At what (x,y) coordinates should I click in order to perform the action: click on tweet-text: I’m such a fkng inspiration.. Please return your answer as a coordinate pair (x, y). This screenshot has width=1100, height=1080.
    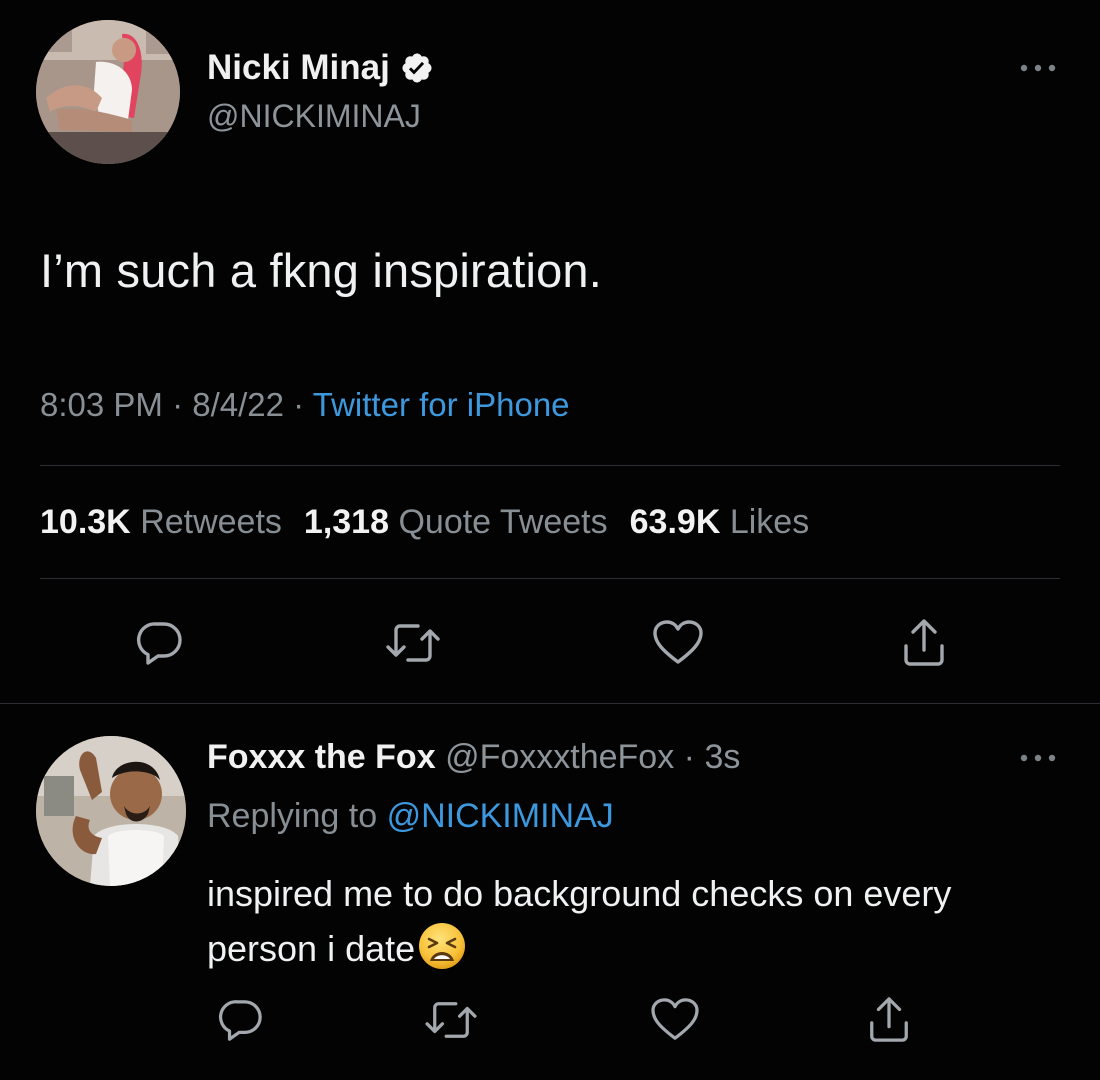
    Looking at the image, I should click on (321, 270).